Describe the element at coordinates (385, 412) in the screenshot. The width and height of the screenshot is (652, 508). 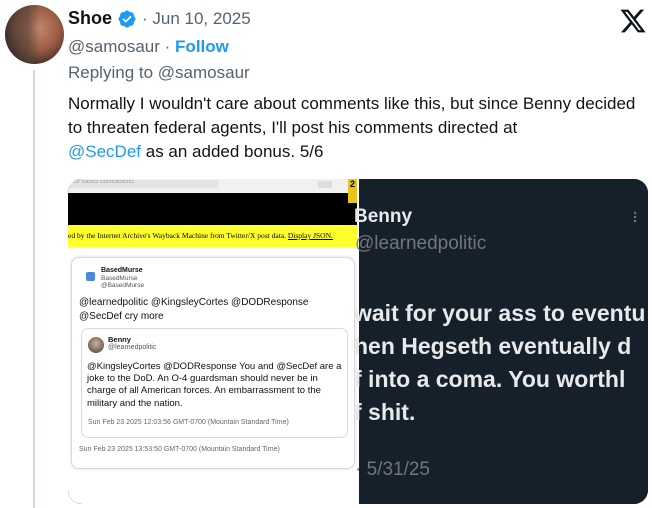
I see `cropped-line: f shit.` at that location.